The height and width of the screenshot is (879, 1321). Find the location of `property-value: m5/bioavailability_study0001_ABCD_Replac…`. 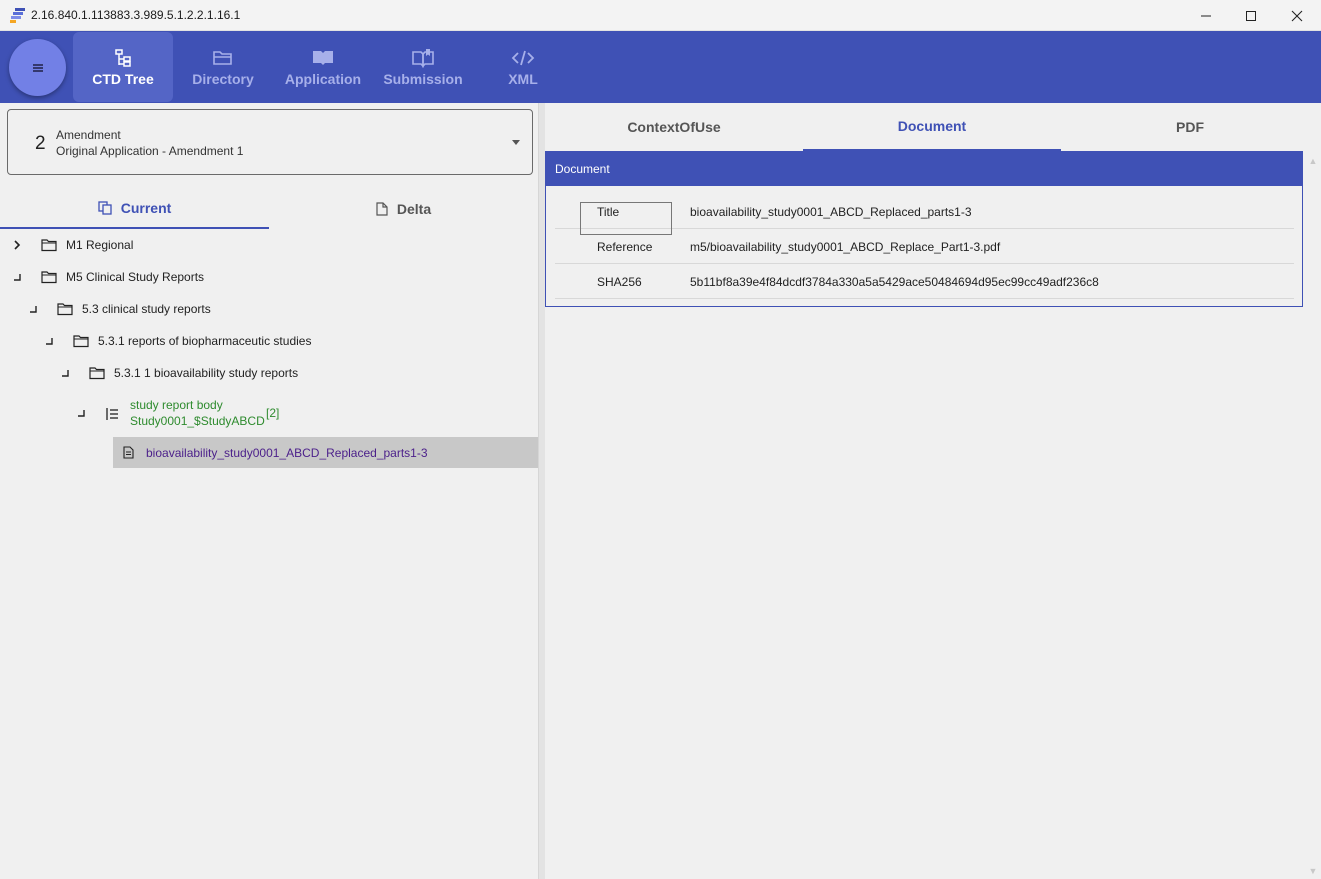

property-value: m5/bioavailability_study0001_ABCD_Replac… is located at coordinates (845, 247).